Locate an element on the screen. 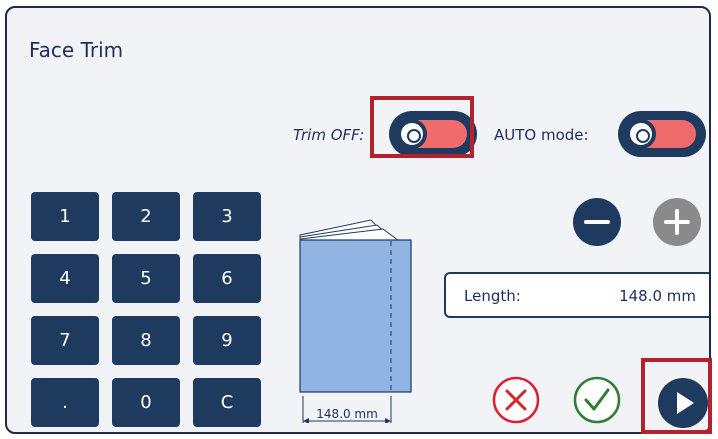 Image resolution: width=718 pixels, height=439 pixels. keypad-key-6: 6 is located at coordinates (227, 278).